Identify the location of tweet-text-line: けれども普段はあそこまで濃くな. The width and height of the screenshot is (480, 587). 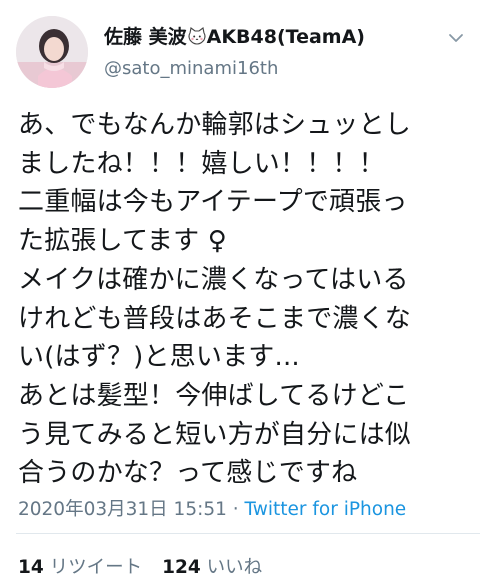
(215, 318).